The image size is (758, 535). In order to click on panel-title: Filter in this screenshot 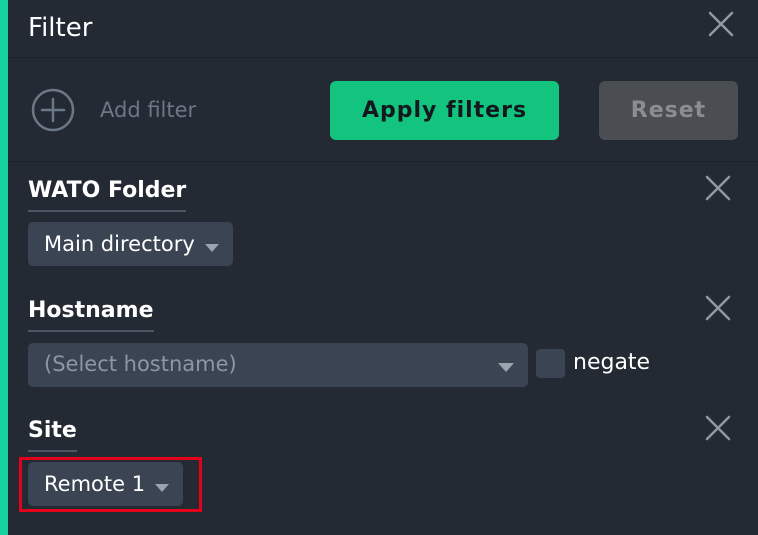, I will do `click(60, 28)`.